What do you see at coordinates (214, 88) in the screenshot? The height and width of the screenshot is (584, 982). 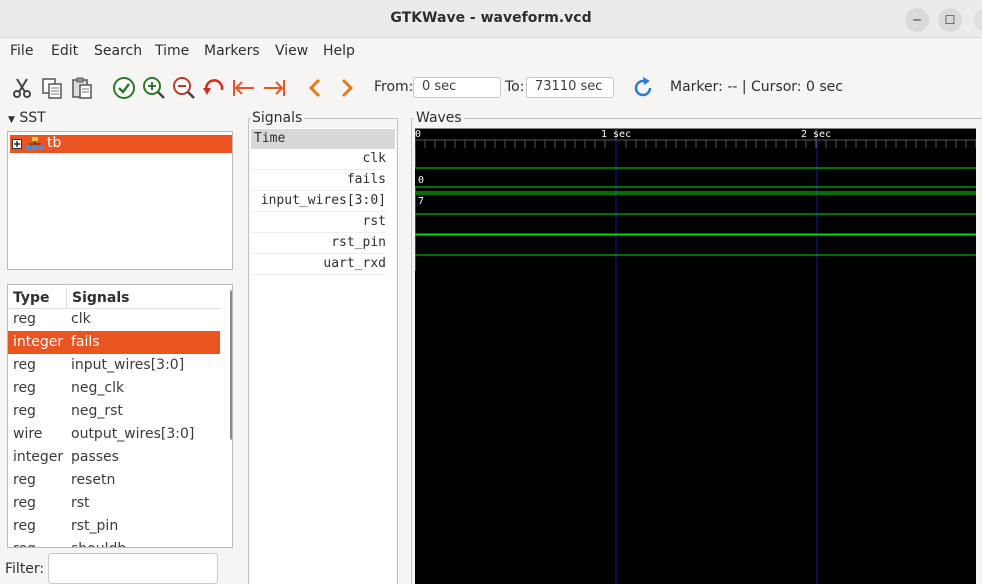 I see `undo-zoom-icon` at bounding box center [214, 88].